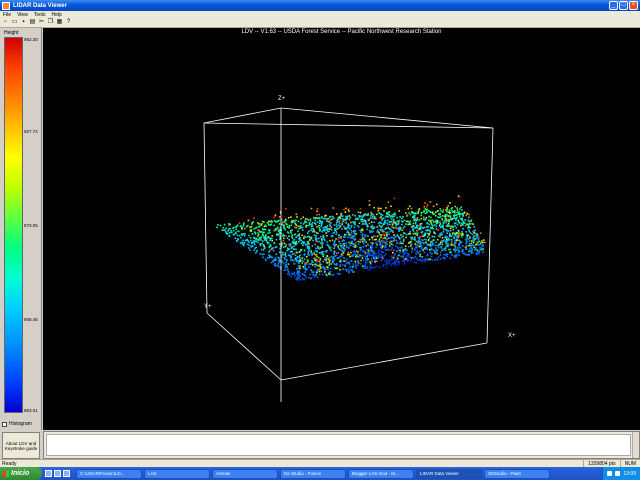 The width and height of the screenshot is (640, 480). Describe the element at coordinates (4, 424) in the screenshot. I see `histogram-checkbox` at that location.